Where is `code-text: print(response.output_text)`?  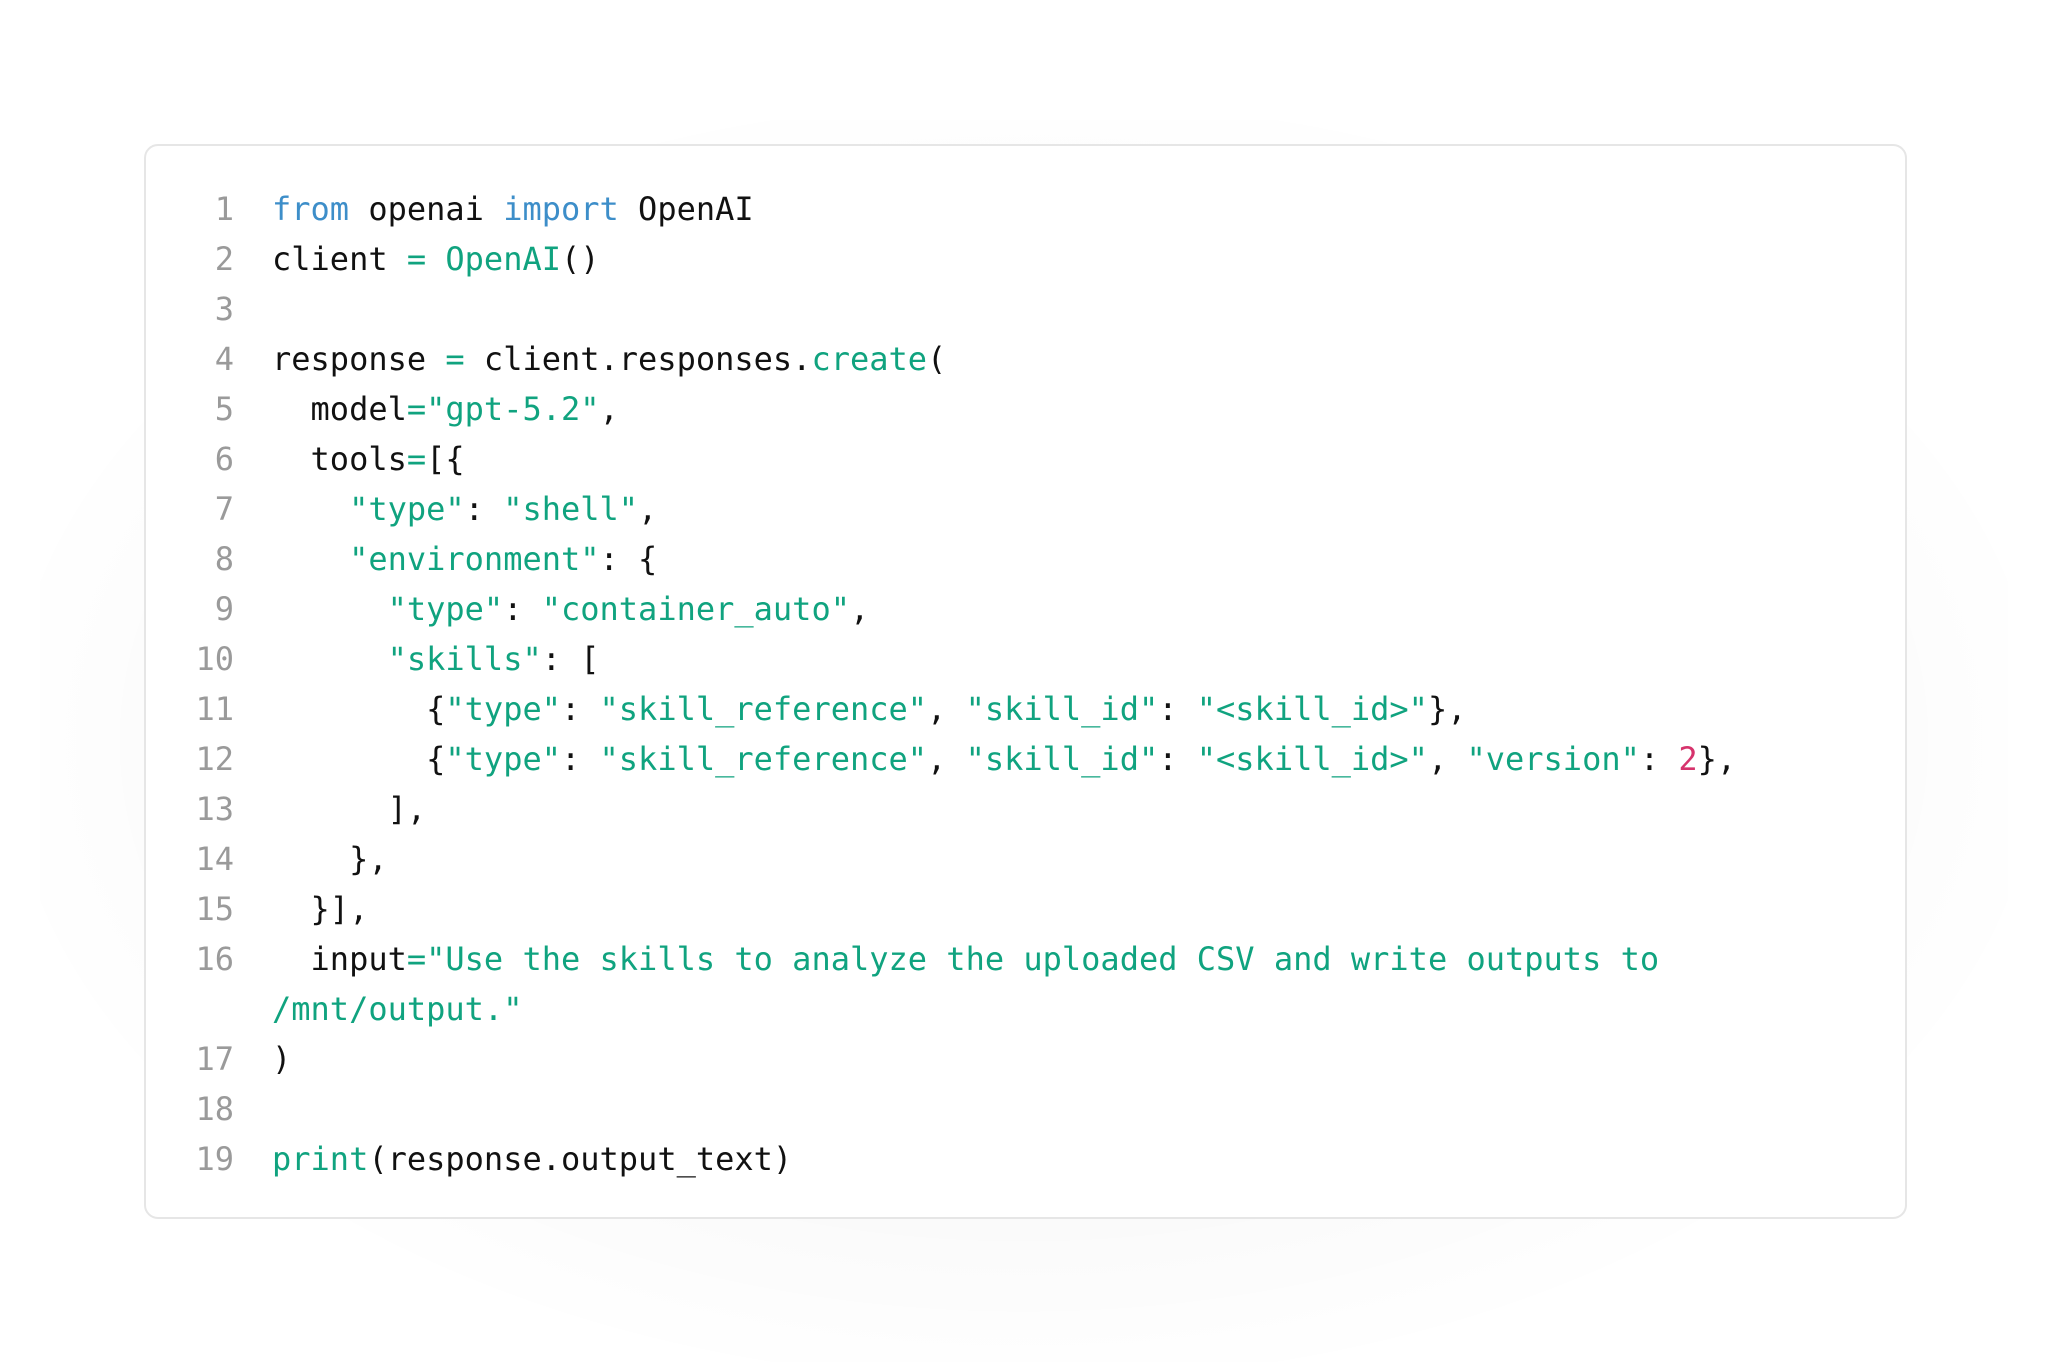
code-text: print(response.output_text) is located at coordinates (532, 1159).